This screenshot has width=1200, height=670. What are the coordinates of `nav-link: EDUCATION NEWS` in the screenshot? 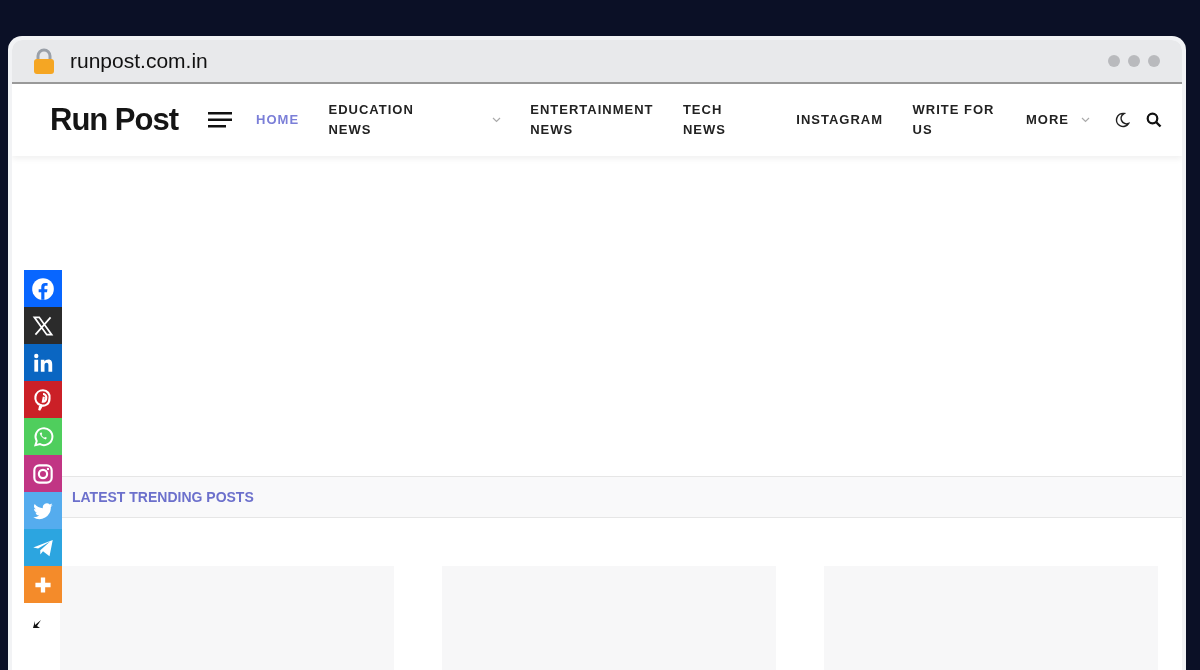 It's located at (371, 120).